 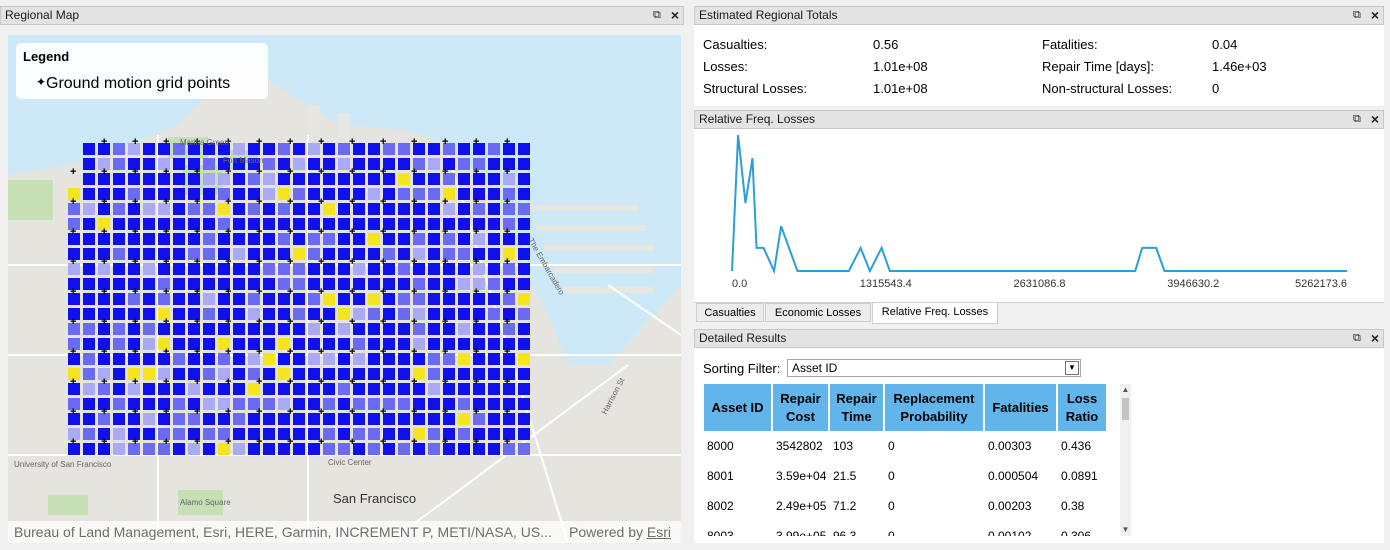 What do you see at coordinates (730, 312) in the screenshot?
I see `tab-casualties: Casualties` at bounding box center [730, 312].